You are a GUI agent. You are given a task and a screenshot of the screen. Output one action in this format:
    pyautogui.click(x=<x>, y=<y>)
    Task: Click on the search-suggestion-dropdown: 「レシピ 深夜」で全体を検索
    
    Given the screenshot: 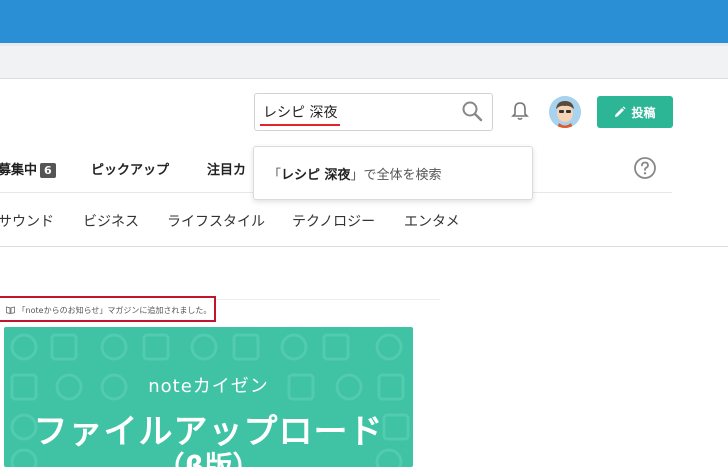 What is the action you would take?
    pyautogui.click(x=393, y=173)
    